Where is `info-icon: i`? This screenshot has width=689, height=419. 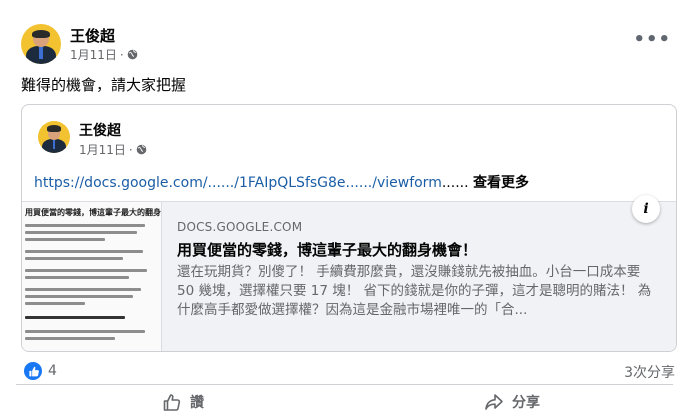 info-icon: i is located at coordinates (646, 209).